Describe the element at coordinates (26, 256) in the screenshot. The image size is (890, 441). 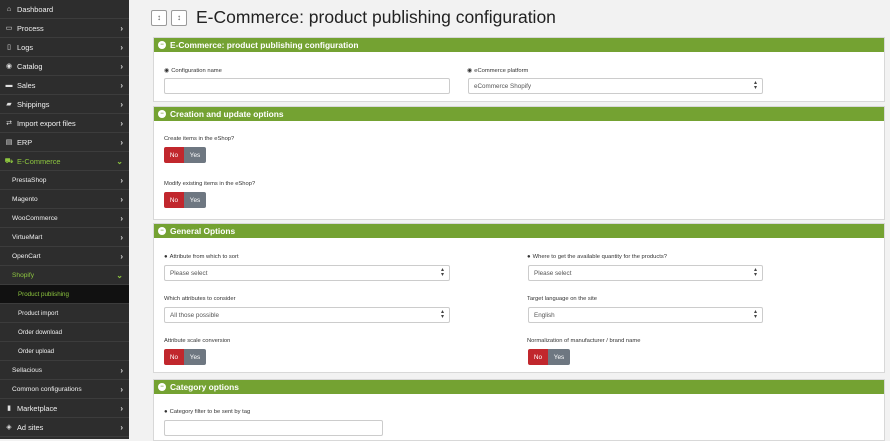
I see `sidebar-item-label: OpenCart` at that location.